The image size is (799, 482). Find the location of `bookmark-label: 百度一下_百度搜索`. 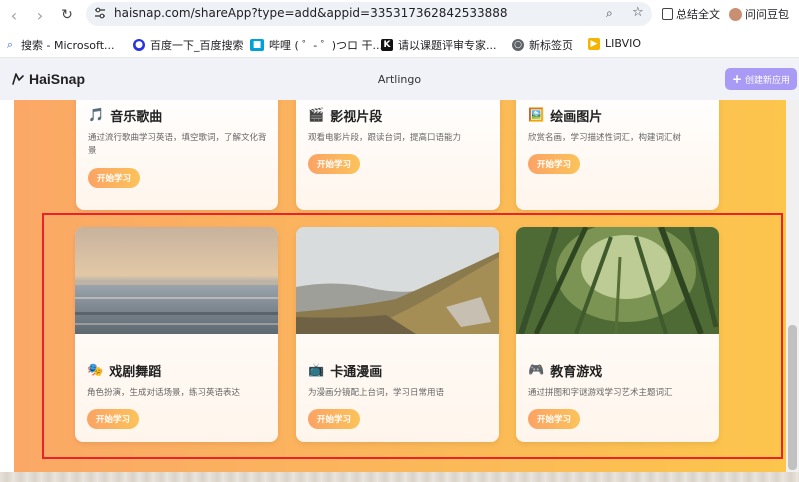

bookmark-label: 百度一下_百度搜索 is located at coordinates (197, 45).